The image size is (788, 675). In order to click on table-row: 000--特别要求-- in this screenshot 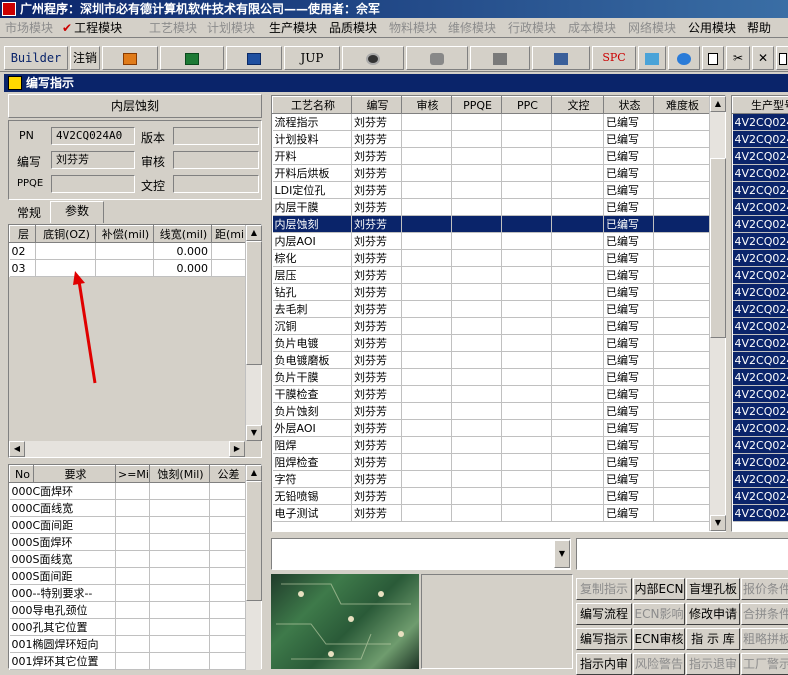, I will do `click(128, 593)`.